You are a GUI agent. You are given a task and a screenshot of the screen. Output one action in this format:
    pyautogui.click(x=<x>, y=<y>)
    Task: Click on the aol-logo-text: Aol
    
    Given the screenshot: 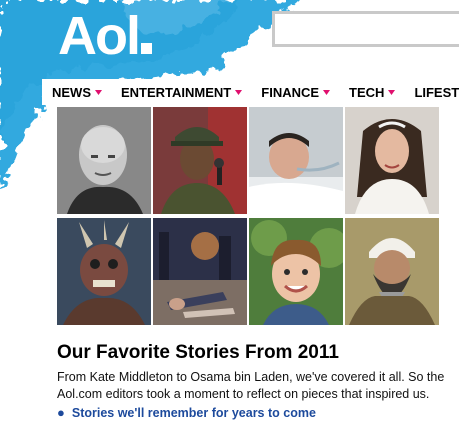 What is the action you would take?
    pyautogui.click(x=99, y=36)
    